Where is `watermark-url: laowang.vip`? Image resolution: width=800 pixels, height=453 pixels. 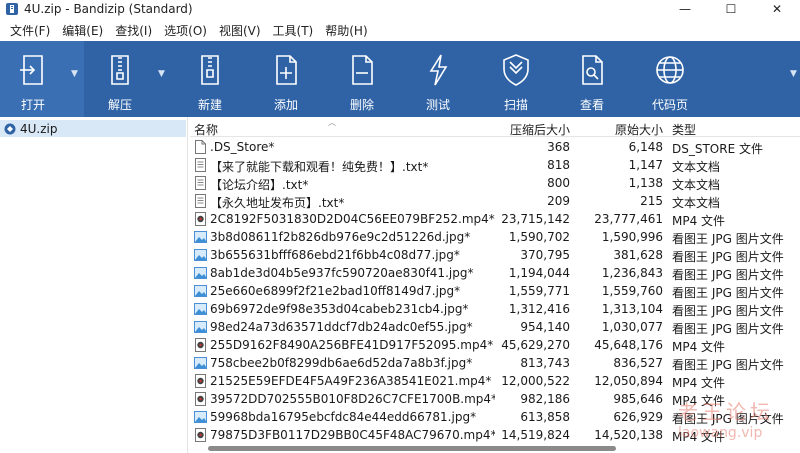
watermark-url: laowang.vip is located at coordinates (720, 433).